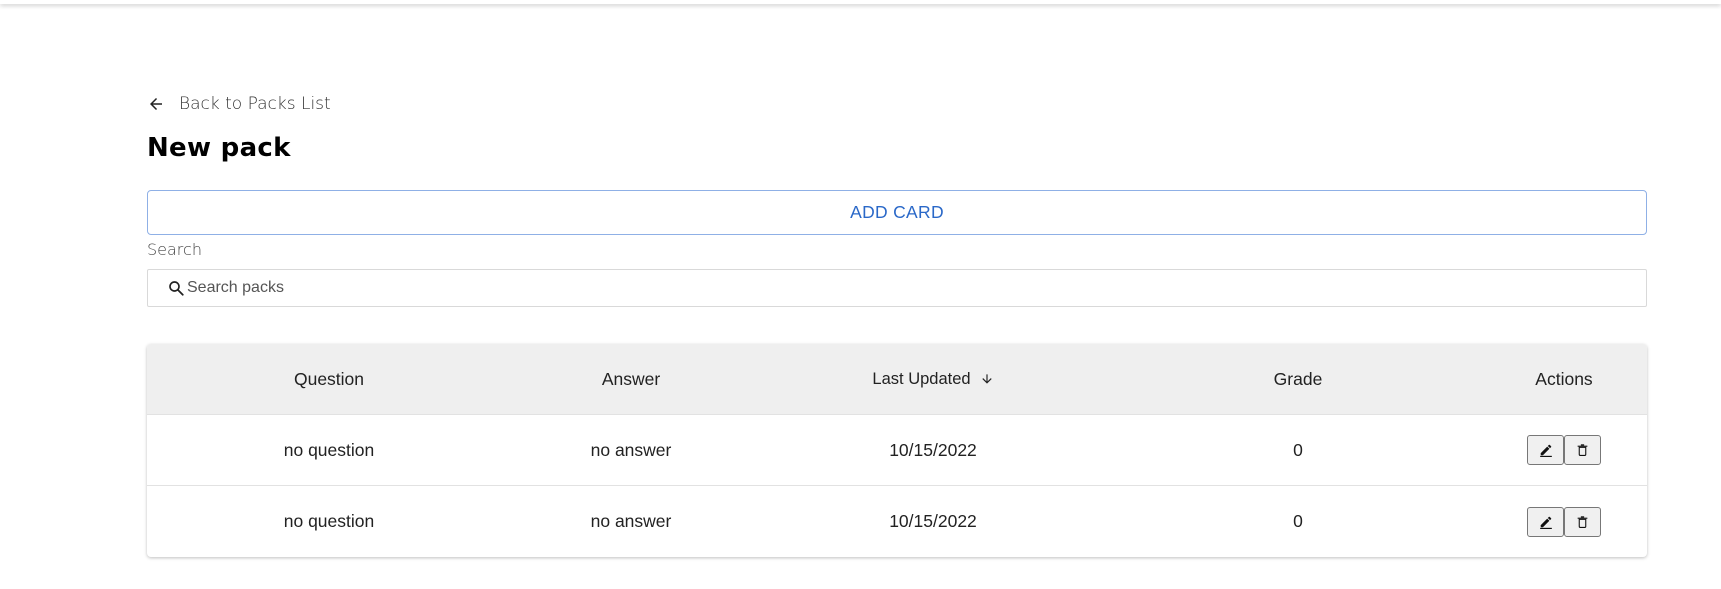 This screenshot has width=1721, height=589. I want to click on arrow-down-icon, so click(987, 379).